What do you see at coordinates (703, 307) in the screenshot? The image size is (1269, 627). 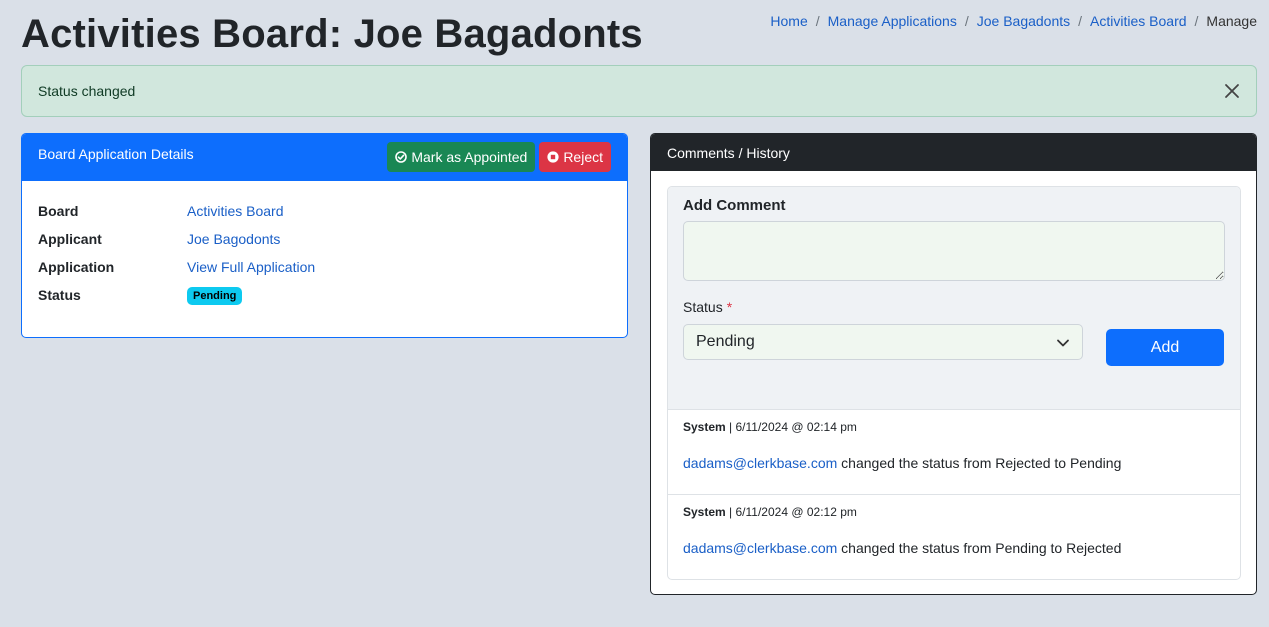 I see `status-label-text: Status` at bounding box center [703, 307].